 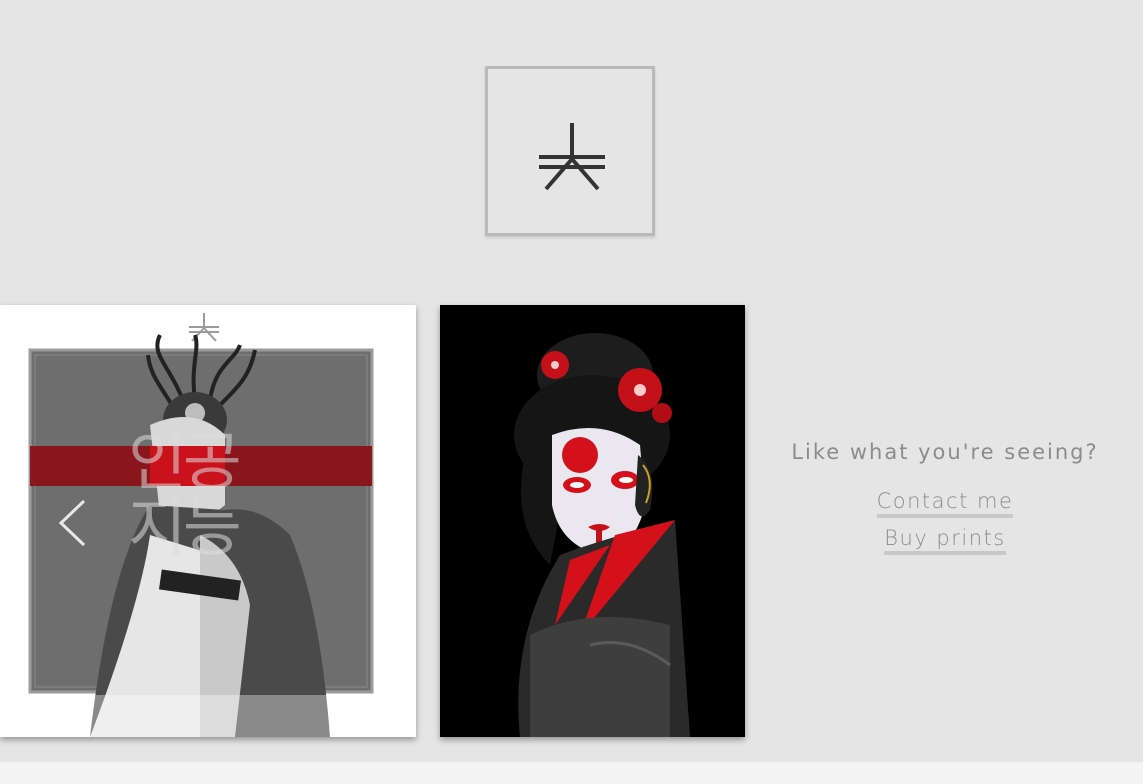 What do you see at coordinates (945, 503) in the screenshot?
I see `contact-me-link: Contact me` at bounding box center [945, 503].